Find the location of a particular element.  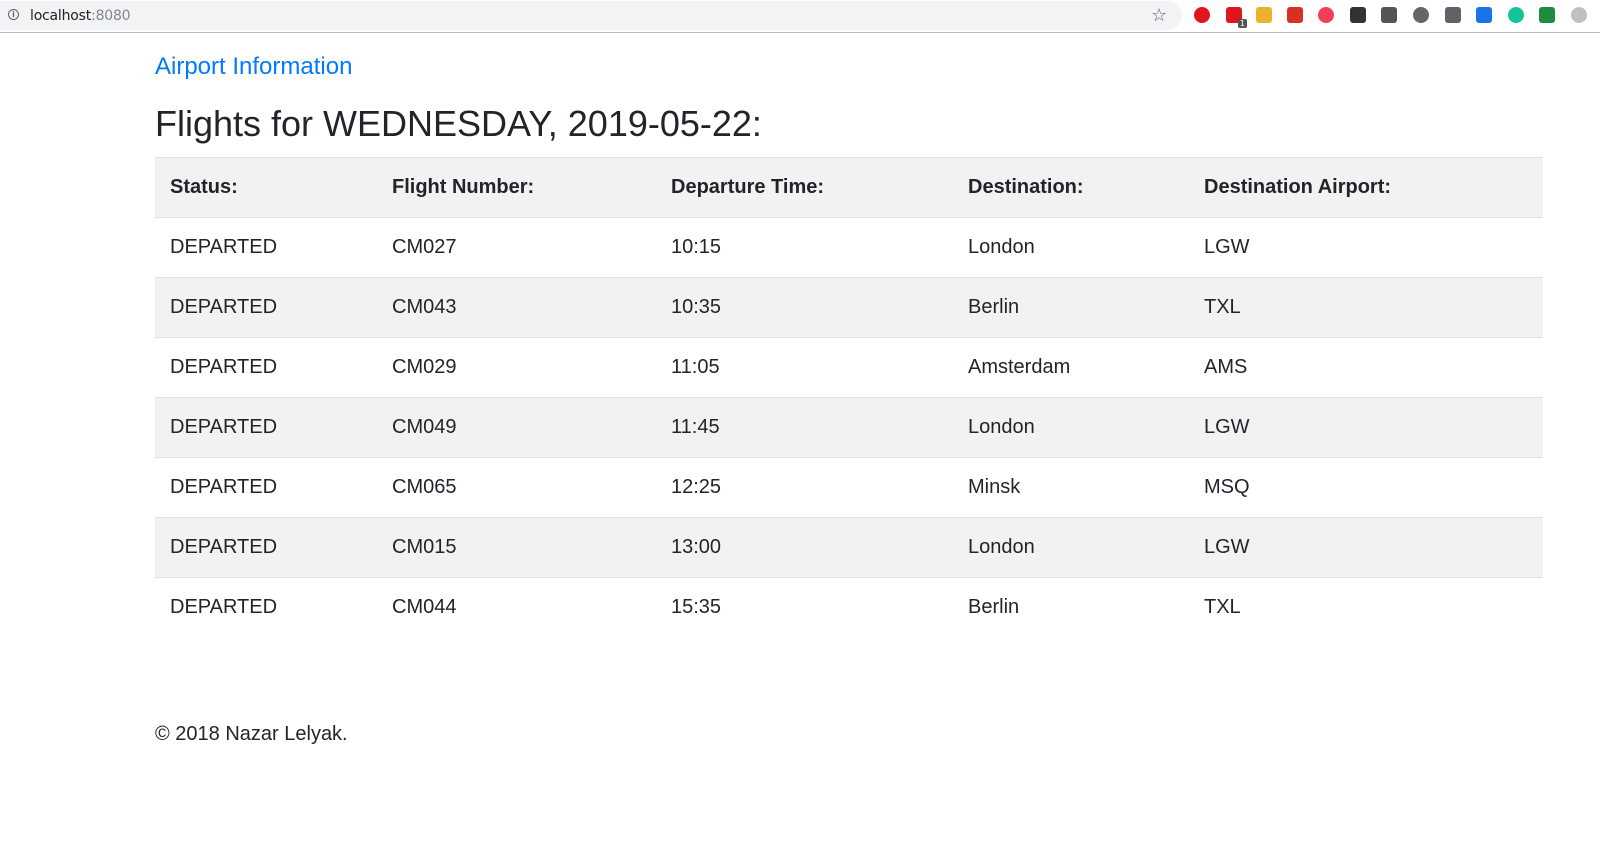

cell-flight-number: CM029 is located at coordinates (516, 367).